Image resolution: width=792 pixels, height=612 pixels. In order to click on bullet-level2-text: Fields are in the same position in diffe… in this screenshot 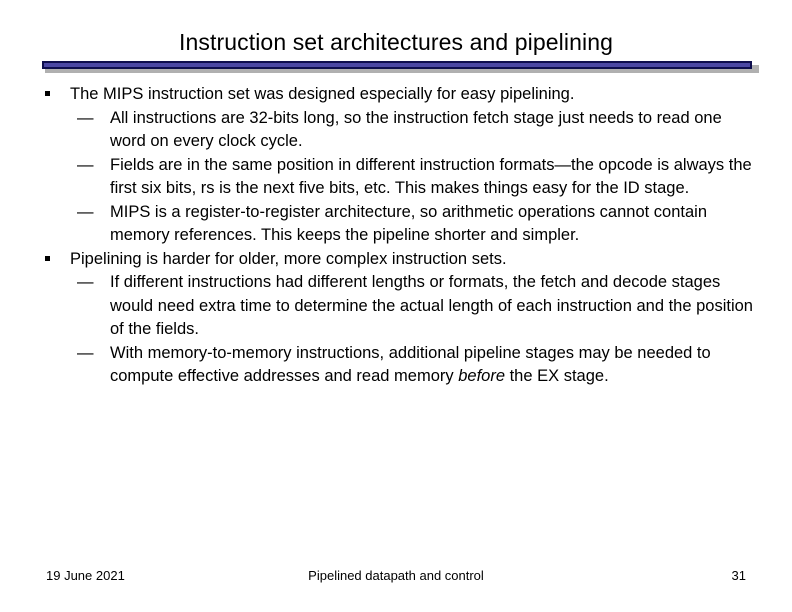, I will do `click(431, 176)`.